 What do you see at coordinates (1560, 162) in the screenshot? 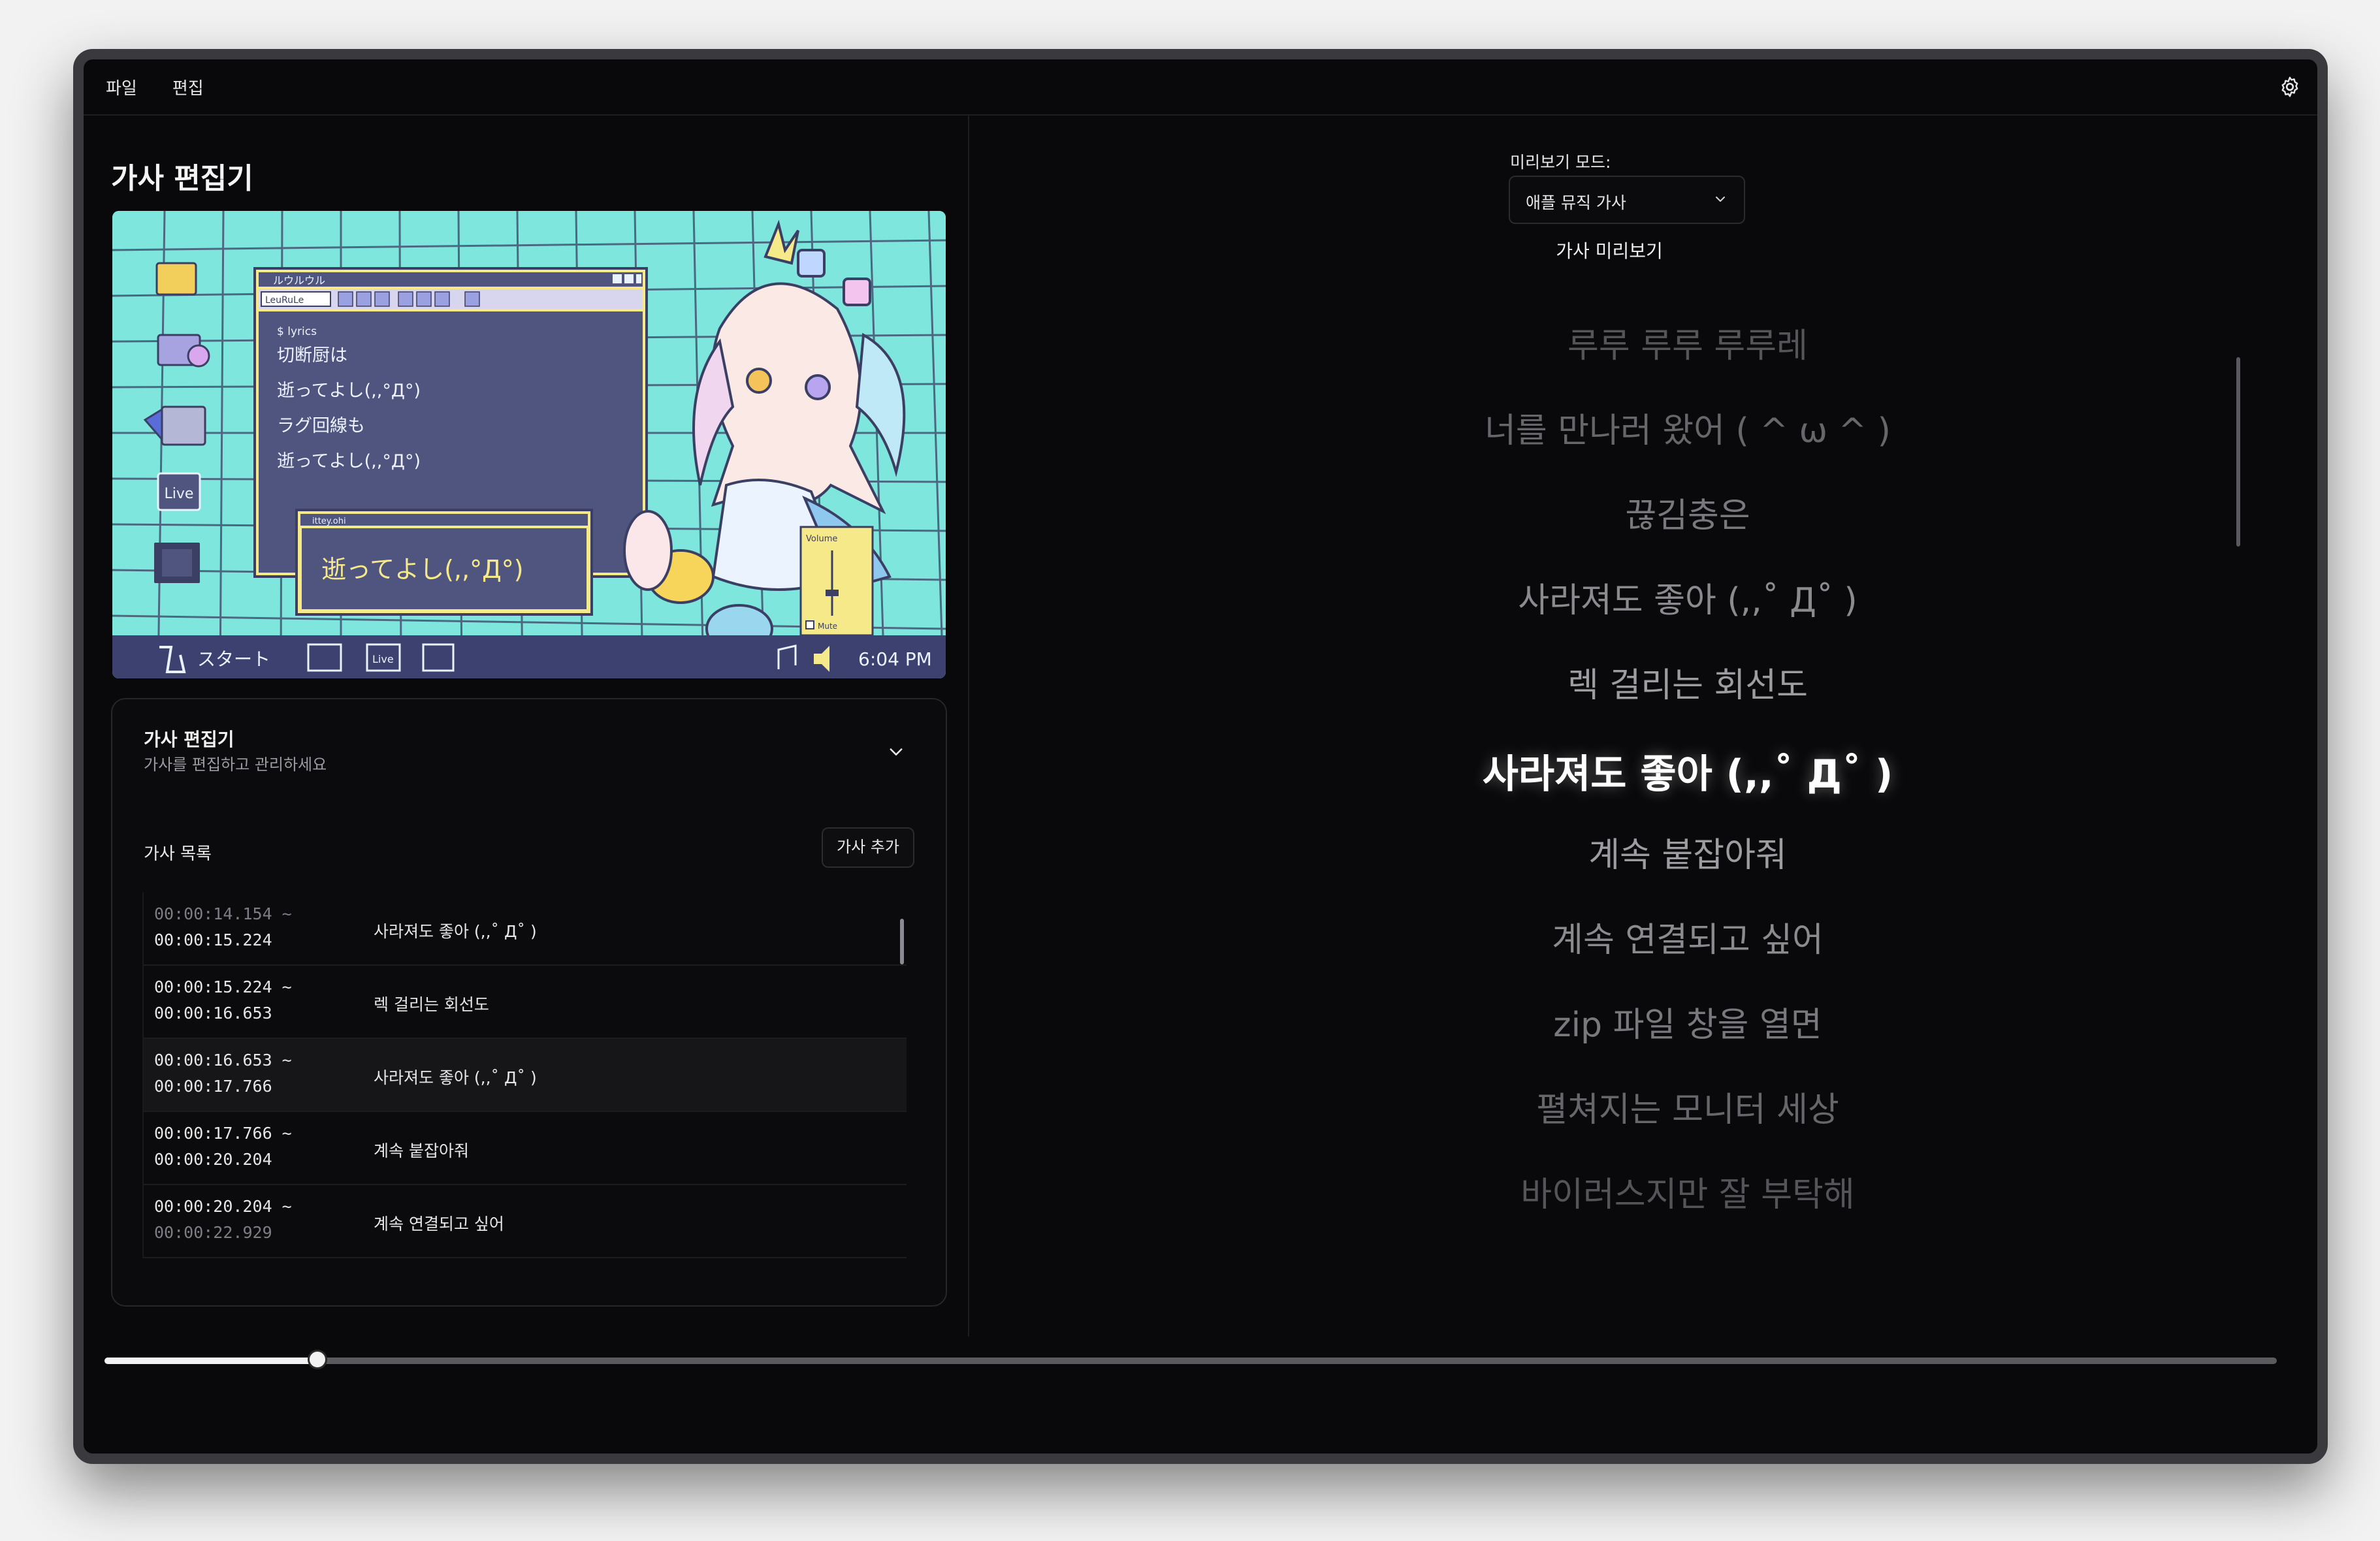
I see `preview-mode-label: 미리보기 모드:` at bounding box center [1560, 162].